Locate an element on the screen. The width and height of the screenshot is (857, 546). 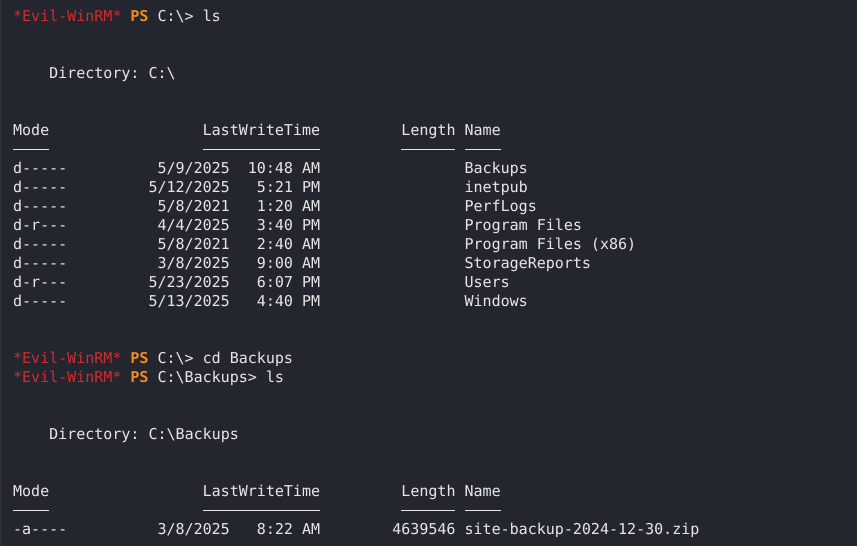
time-cell-text: 5:21 PM is located at coordinates (288, 187).